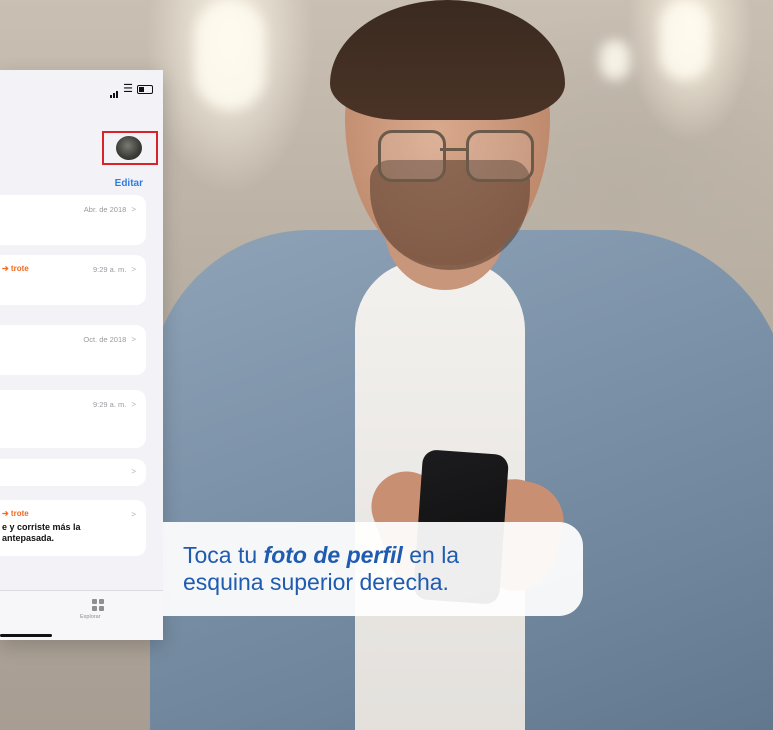 This screenshot has height=730, width=773. Describe the element at coordinates (73, 350) in the screenshot. I see `summary-card: Oct. de 2018 >` at that location.